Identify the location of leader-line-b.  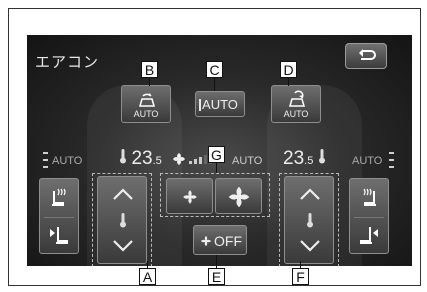
(149, 82).